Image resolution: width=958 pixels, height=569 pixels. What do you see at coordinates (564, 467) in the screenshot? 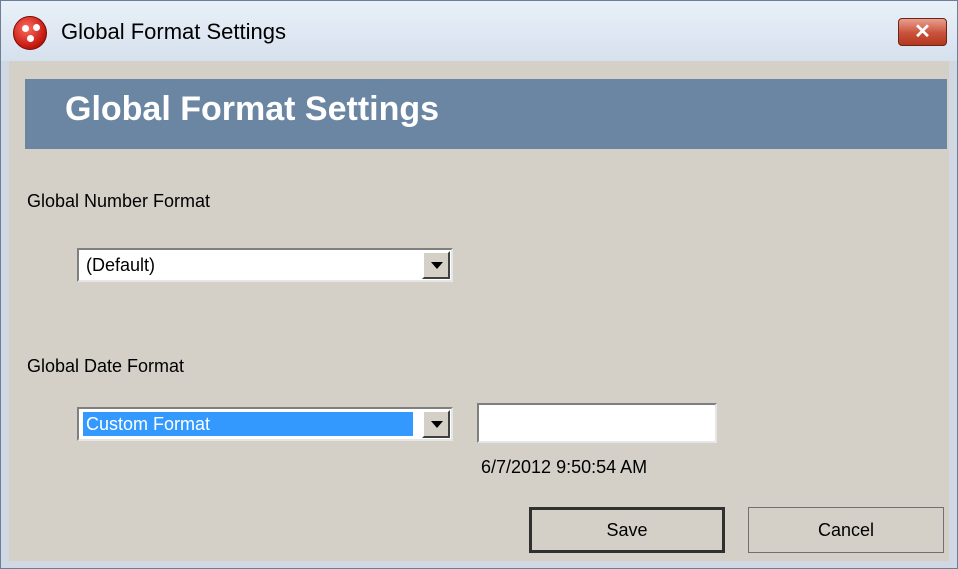
I see `date-preview: 6/7/2012 9:50:54 AM` at bounding box center [564, 467].